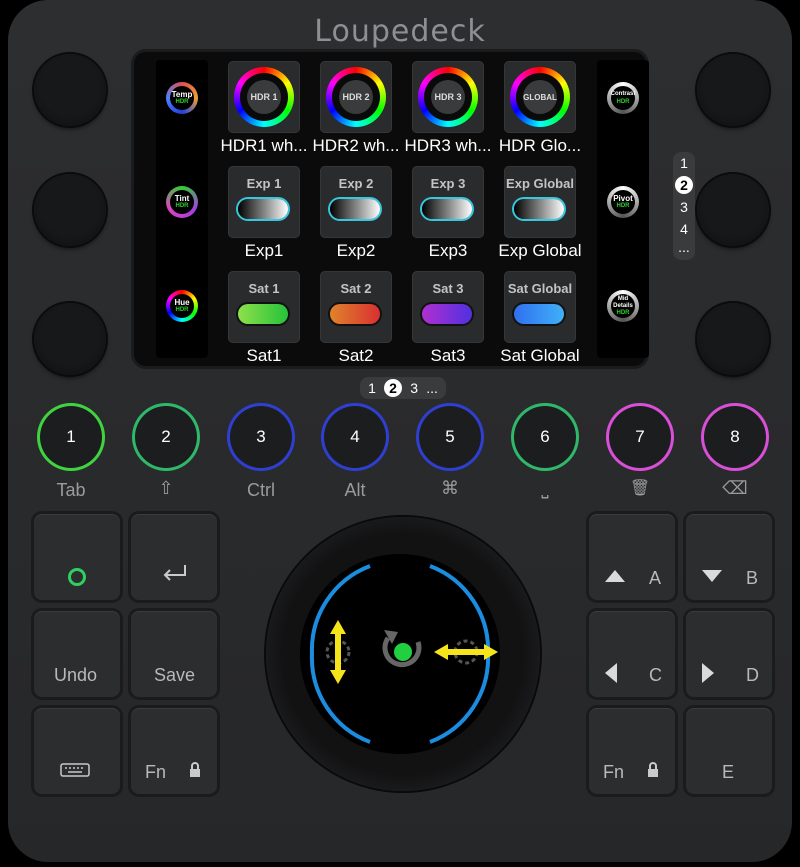  What do you see at coordinates (174, 573) in the screenshot?
I see `enter-icon` at bounding box center [174, 573].